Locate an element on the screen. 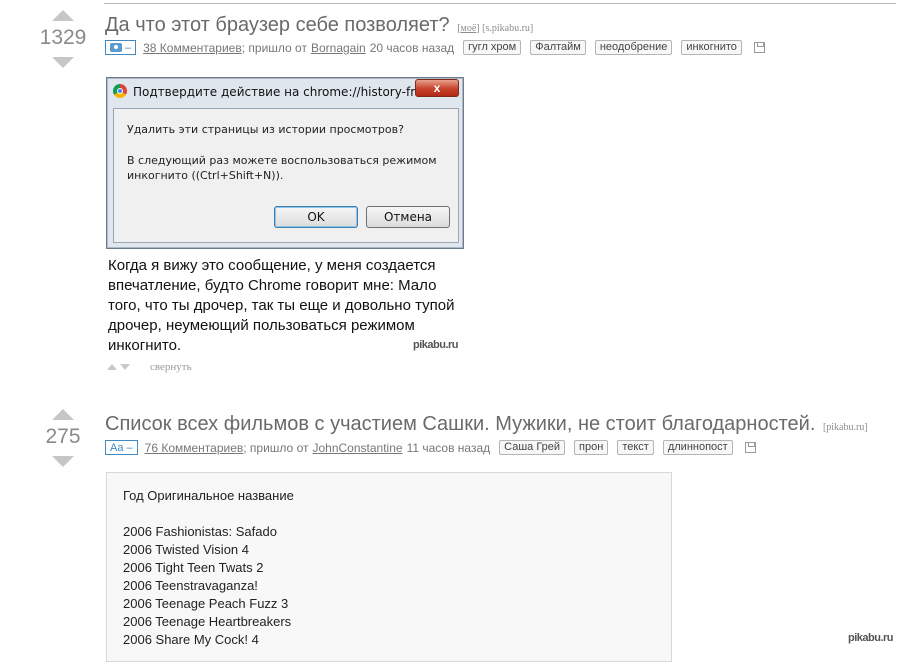 Image resolution: width=900 pixels, height=662 pixels. mini-upvote-icon is located at coordinates (112, 367).